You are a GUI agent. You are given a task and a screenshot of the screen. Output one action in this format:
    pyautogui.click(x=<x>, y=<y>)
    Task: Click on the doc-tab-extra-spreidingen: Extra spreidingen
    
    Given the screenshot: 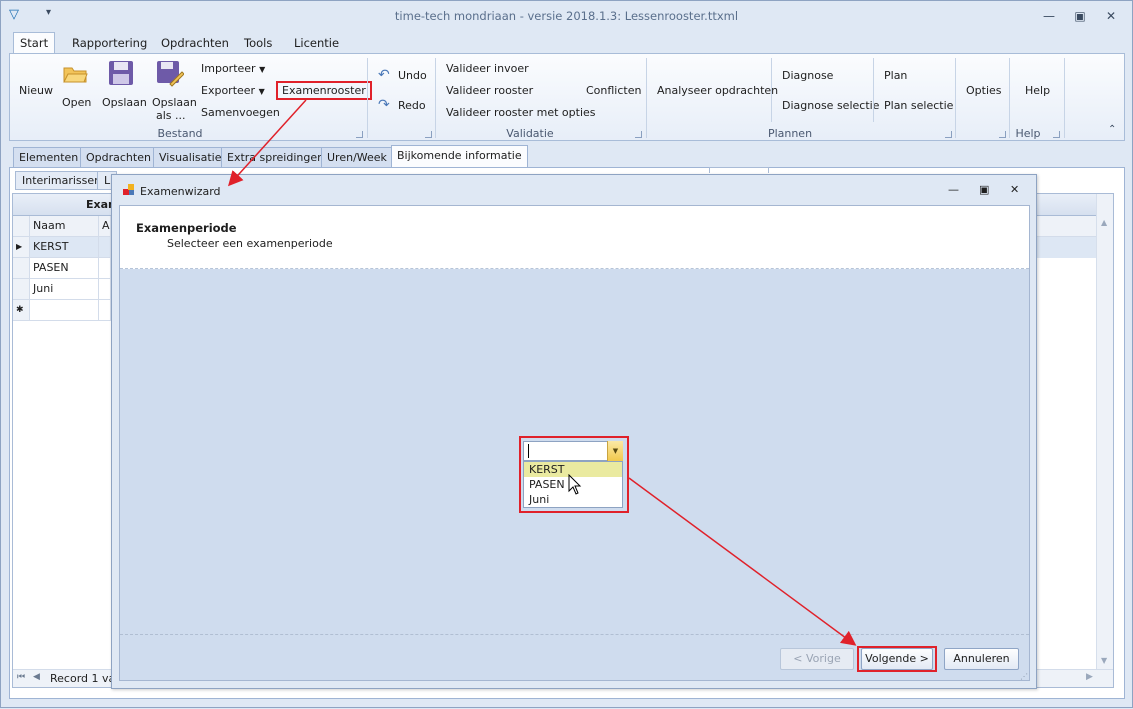 What is the action you would take?
    pyautogui.click(x=276, y=157)
    